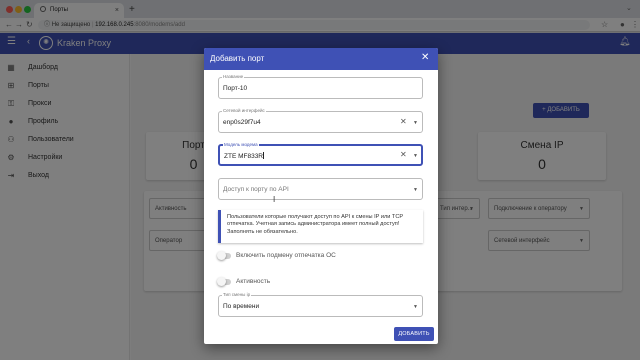  I want to click on activity-toggle-label: Активность, so click(253, 281).